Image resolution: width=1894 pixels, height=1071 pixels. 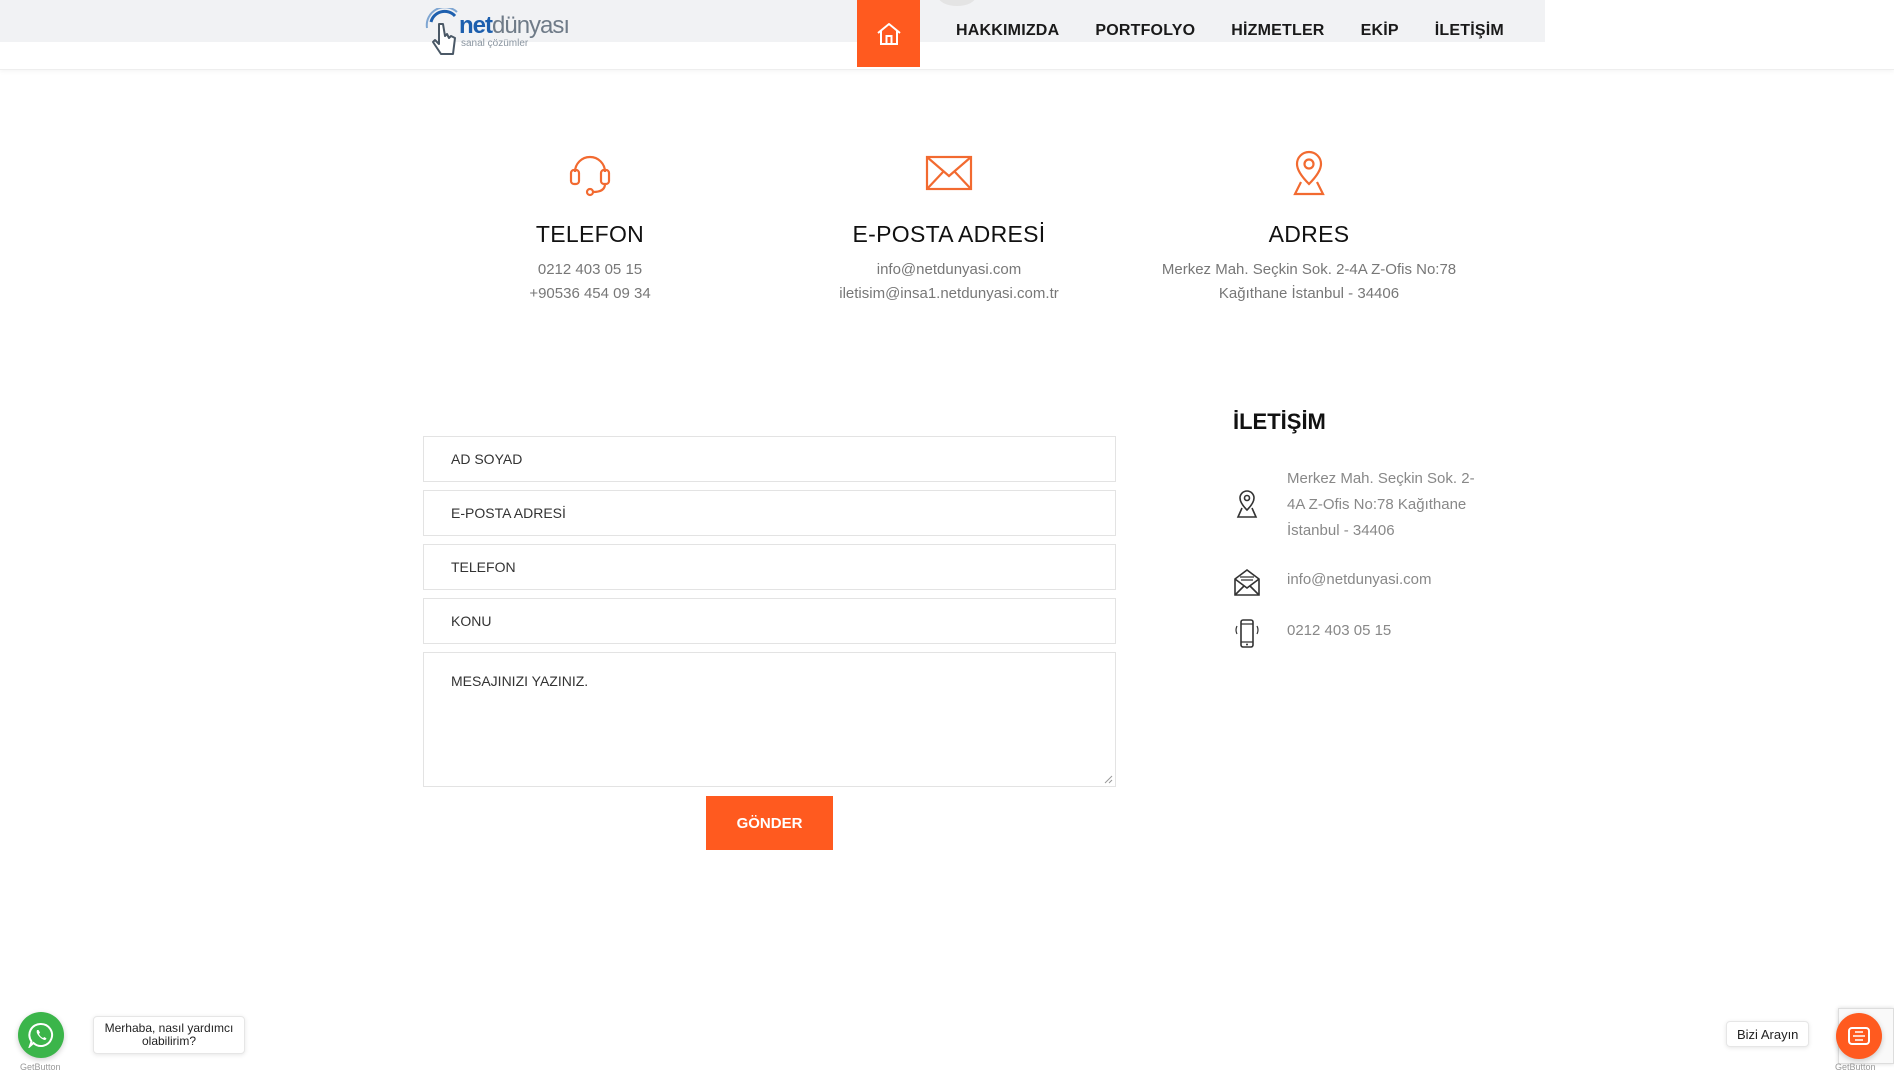 What do you see at coordinates (1382, 580) in the screenshot?
I see `contact-email: info@netdunyasi.com` at bounding box center [1382, 580].